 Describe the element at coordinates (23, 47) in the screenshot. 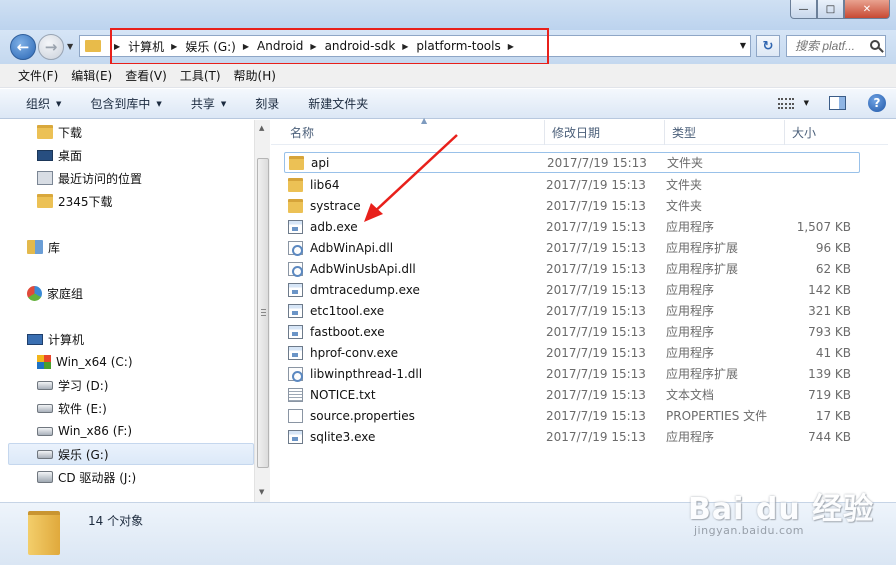

I see `back-button: ←` at that location.